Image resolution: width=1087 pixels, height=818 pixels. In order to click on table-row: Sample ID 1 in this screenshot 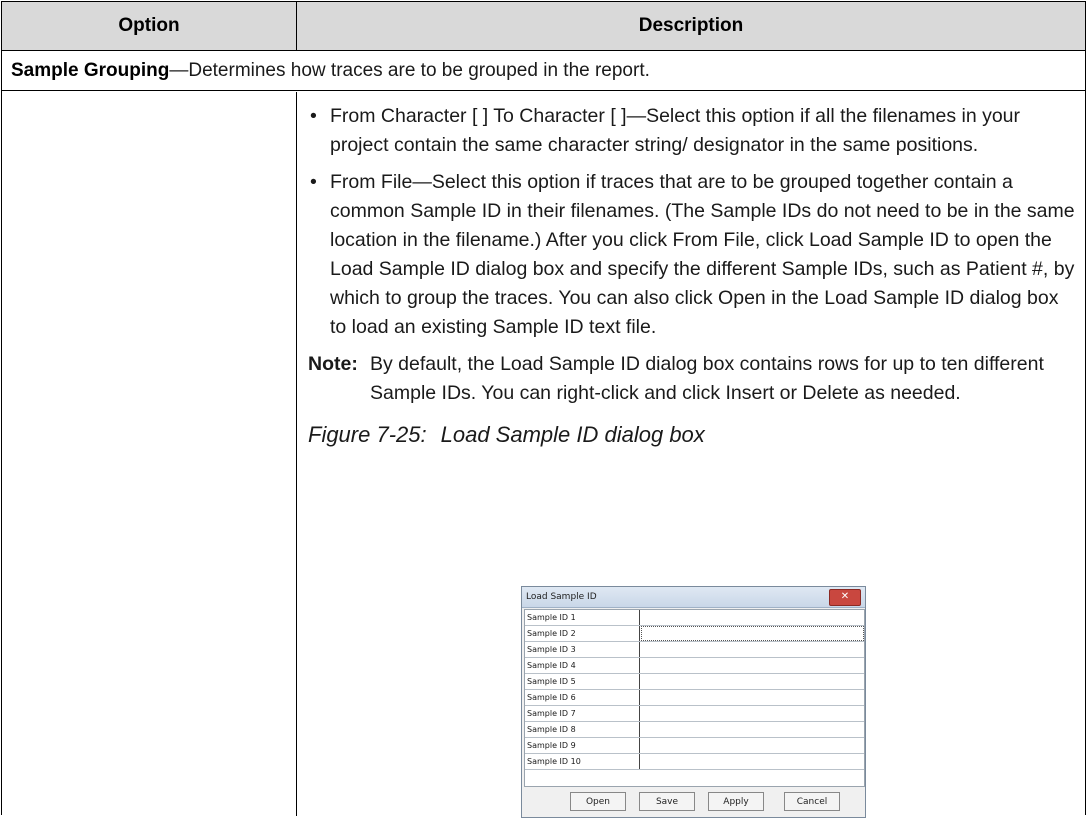, I will do `click(694, 618)`.